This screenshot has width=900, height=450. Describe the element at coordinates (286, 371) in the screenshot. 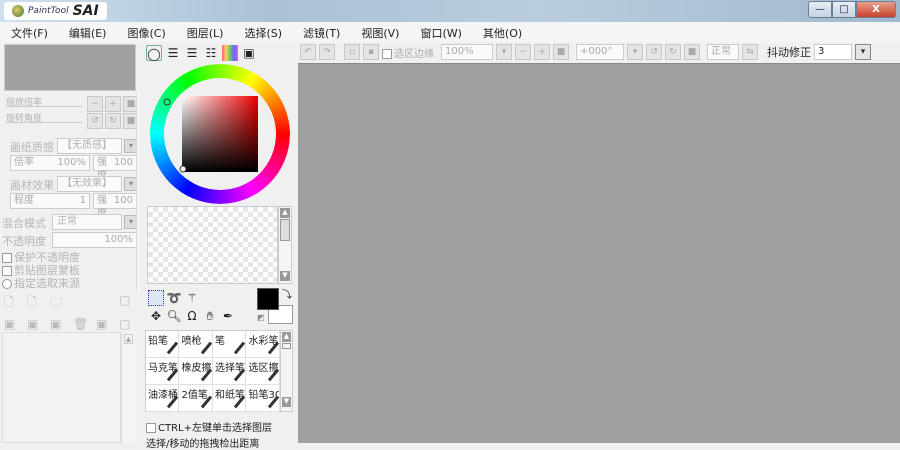

I see `brush-scrollbar: ▲ ▼` at that location.